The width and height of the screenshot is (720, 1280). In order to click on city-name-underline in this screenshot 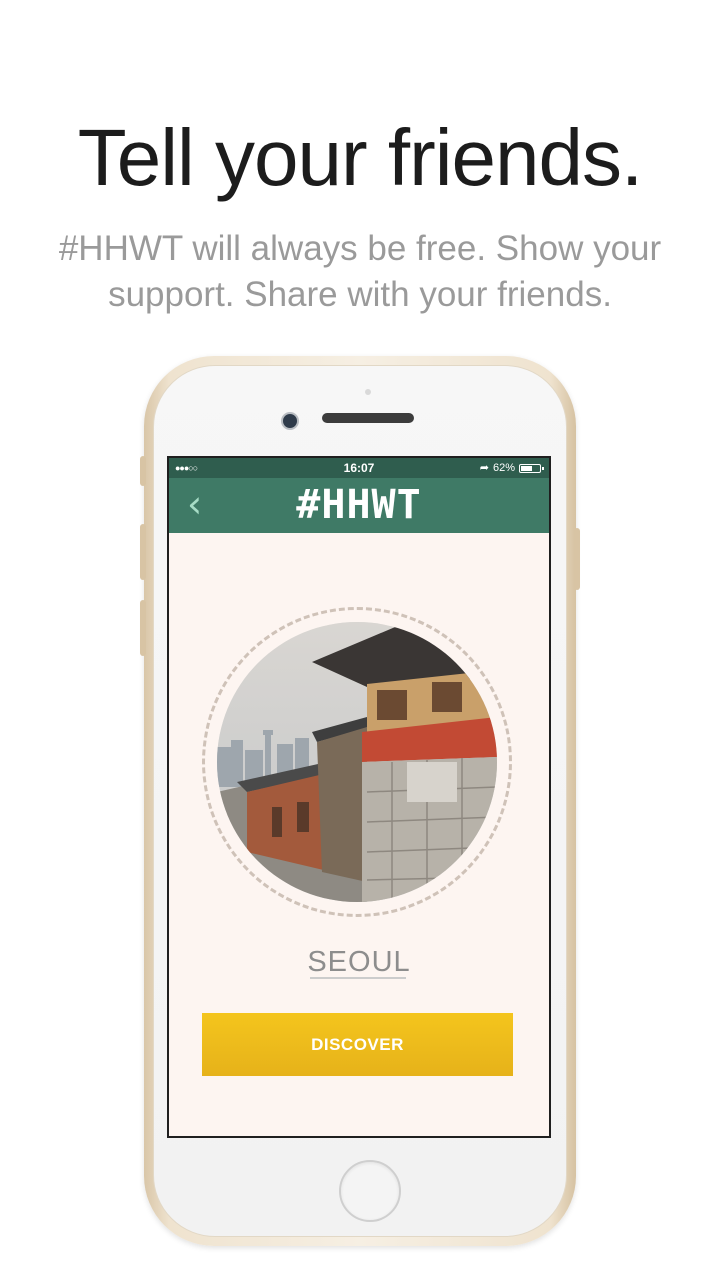, I will do `click(358, 978)`.